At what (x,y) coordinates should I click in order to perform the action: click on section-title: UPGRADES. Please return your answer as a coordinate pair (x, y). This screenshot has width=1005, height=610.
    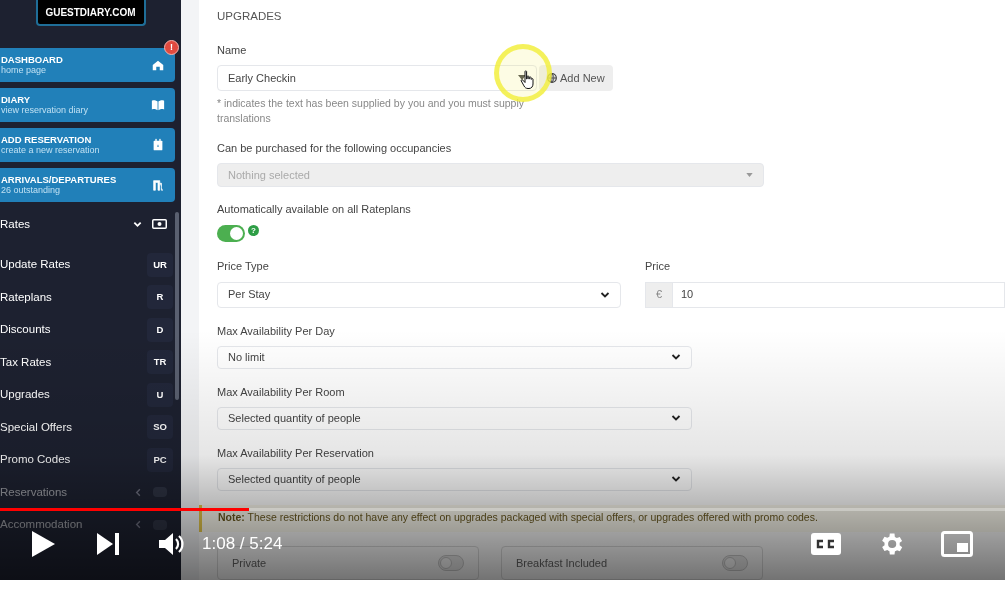
    Looking at the image, I should click on (250, 16).